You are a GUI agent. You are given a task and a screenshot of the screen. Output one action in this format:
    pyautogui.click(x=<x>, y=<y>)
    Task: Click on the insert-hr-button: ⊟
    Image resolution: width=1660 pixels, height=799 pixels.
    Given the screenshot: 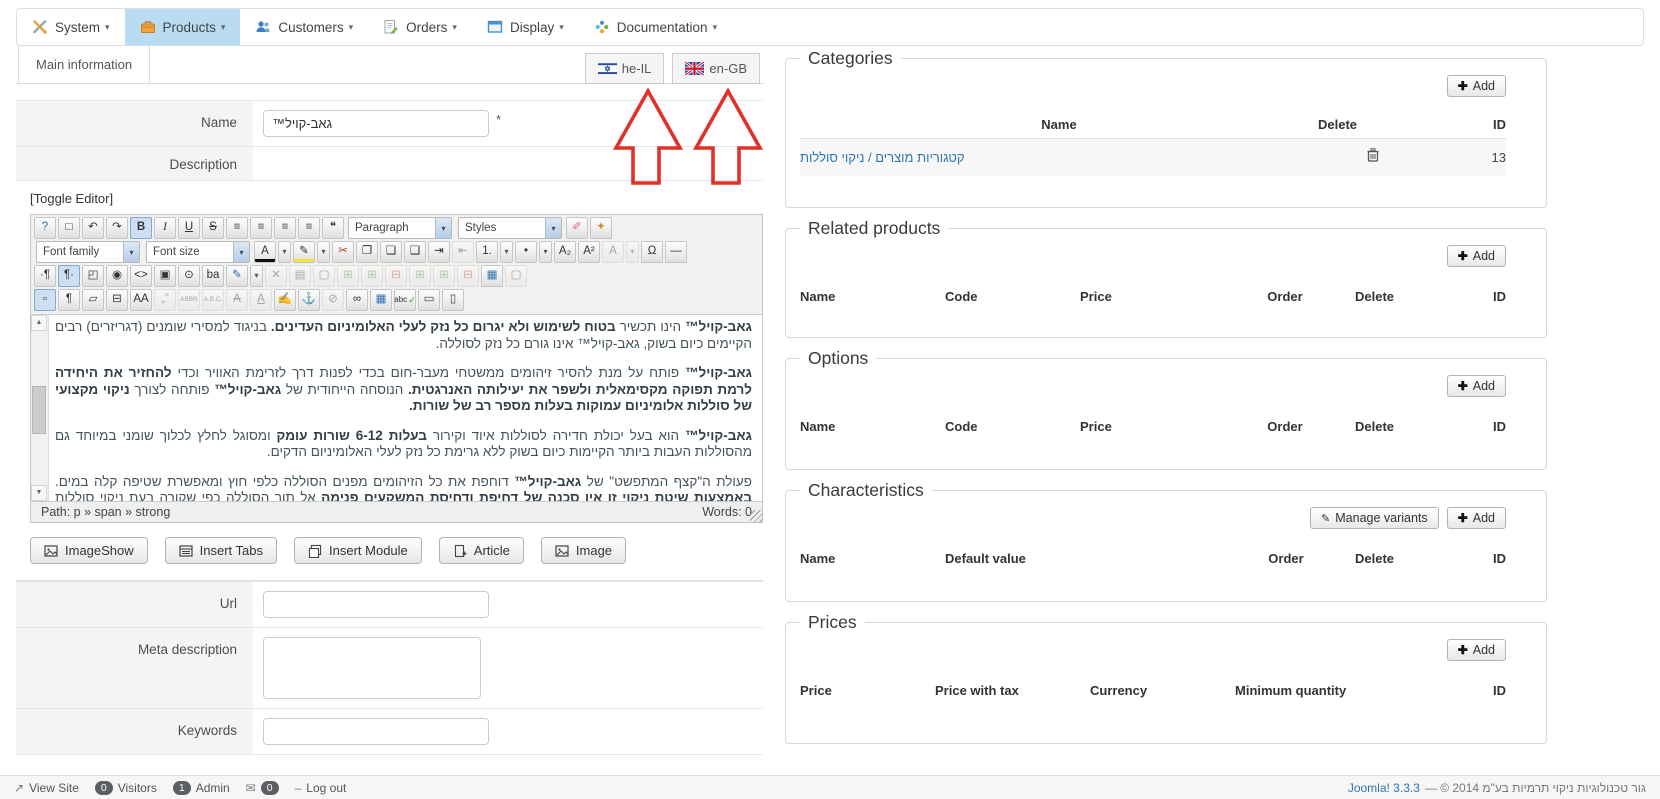 What is the action you would take?
    pyautogui.click(x=117, y=300)
    